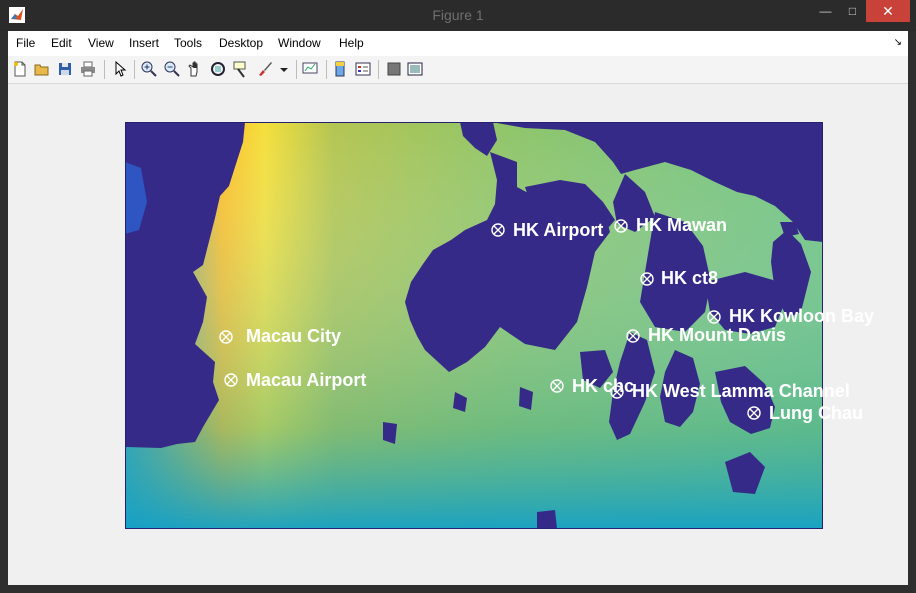 The height and width of the screenshot is (593, 916). What do you see at coordinates (101, 43) in the screenshot?
I see `menu-view: View` at bounding box center [101, 43].